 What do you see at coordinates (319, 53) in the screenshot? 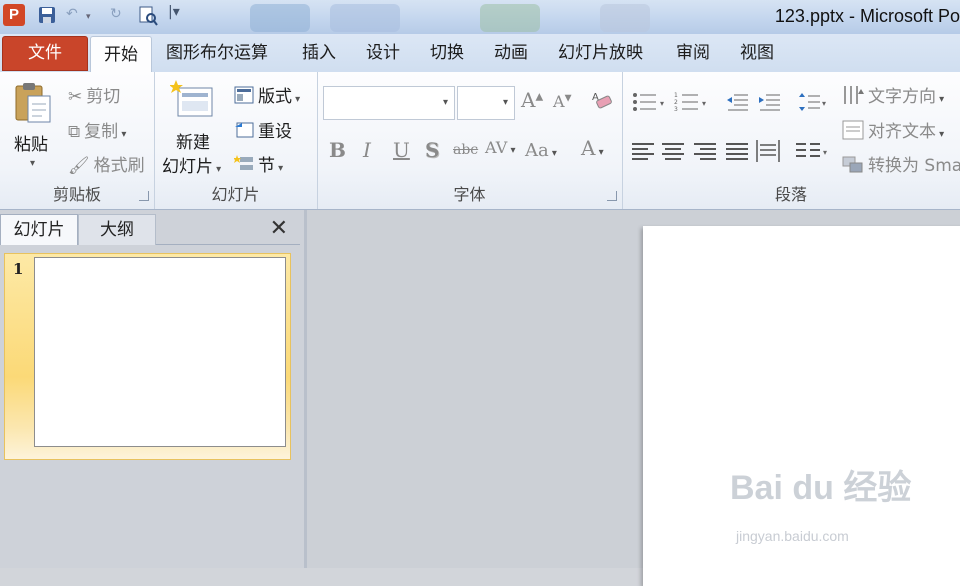
I see `tab-insert: 插入` at bounding box center [319, 53].